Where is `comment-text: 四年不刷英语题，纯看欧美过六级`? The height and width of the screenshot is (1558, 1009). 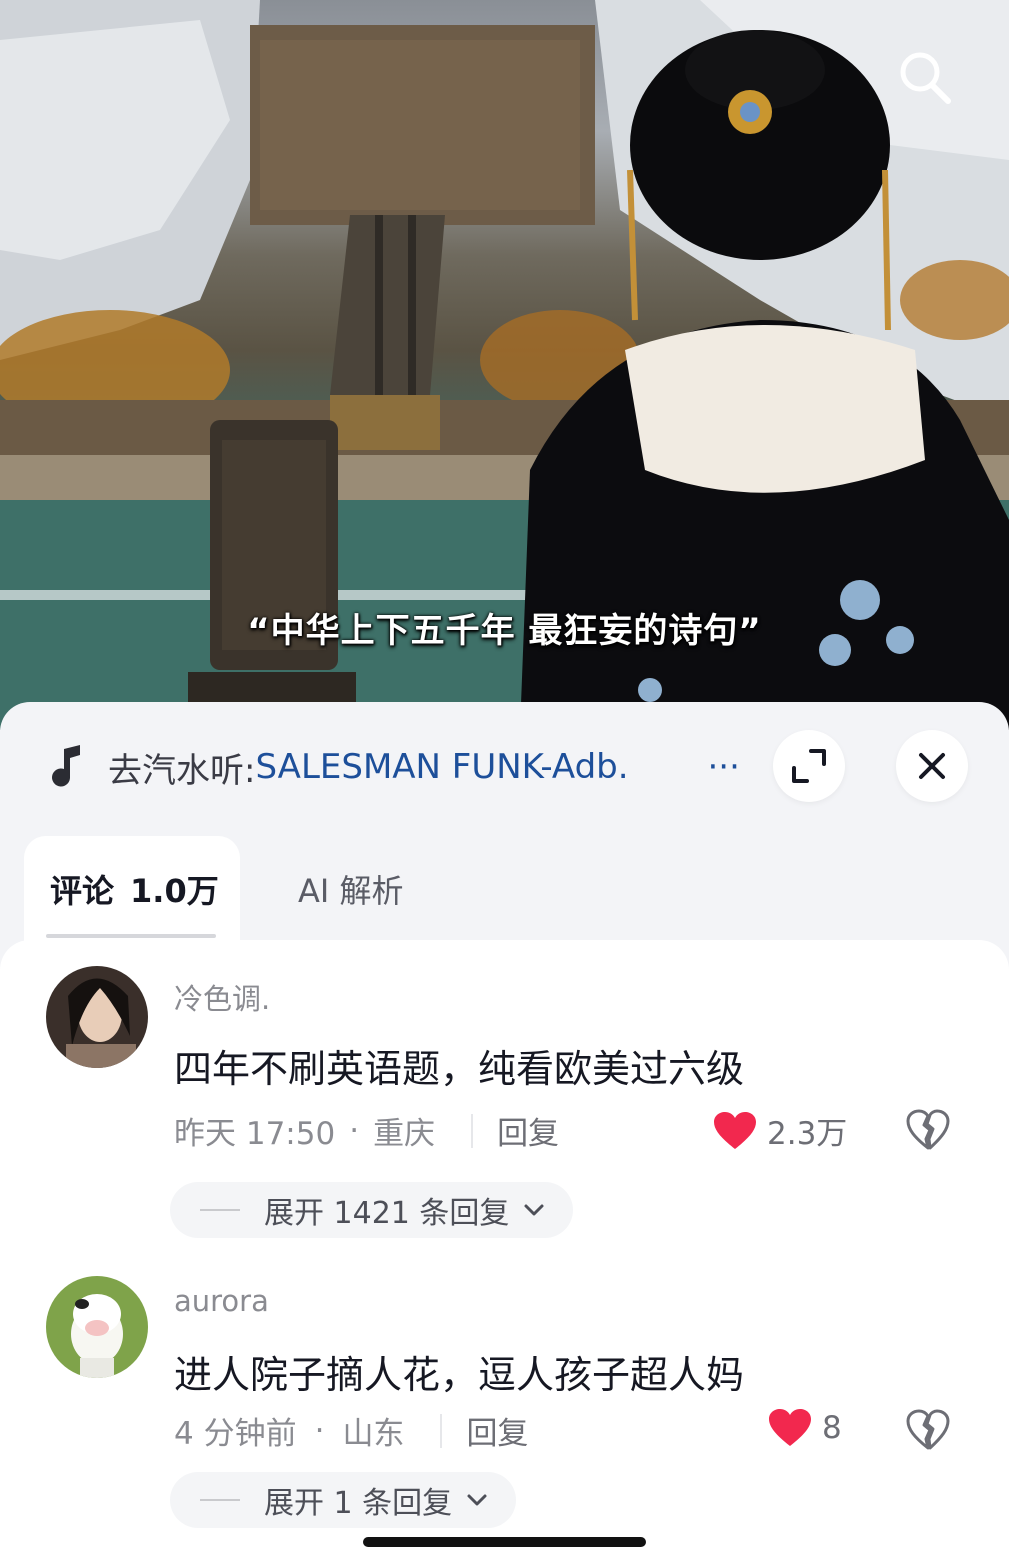 comment-text: 四年不刷英语题，纯看欧美过六级 is located at coordinates (459, 1069).